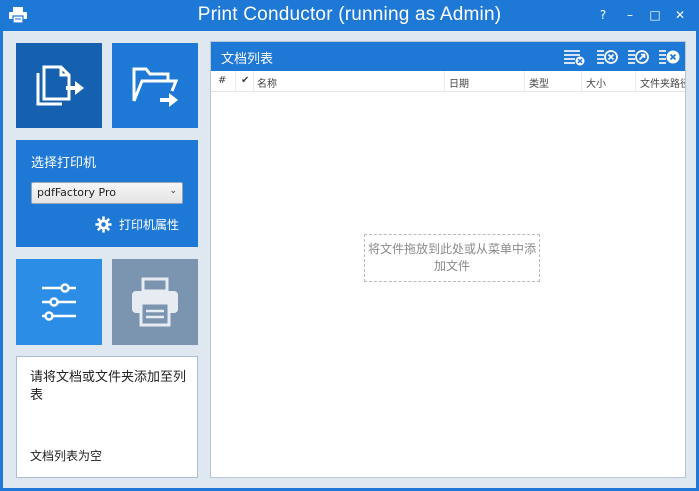 This screenshot has height=491, width=699. What do you see at coordinates (108, 386) in the screenshot?
I see `status-message: 请将文档或文件夹添加至列表` at bounding box center [108, 386].